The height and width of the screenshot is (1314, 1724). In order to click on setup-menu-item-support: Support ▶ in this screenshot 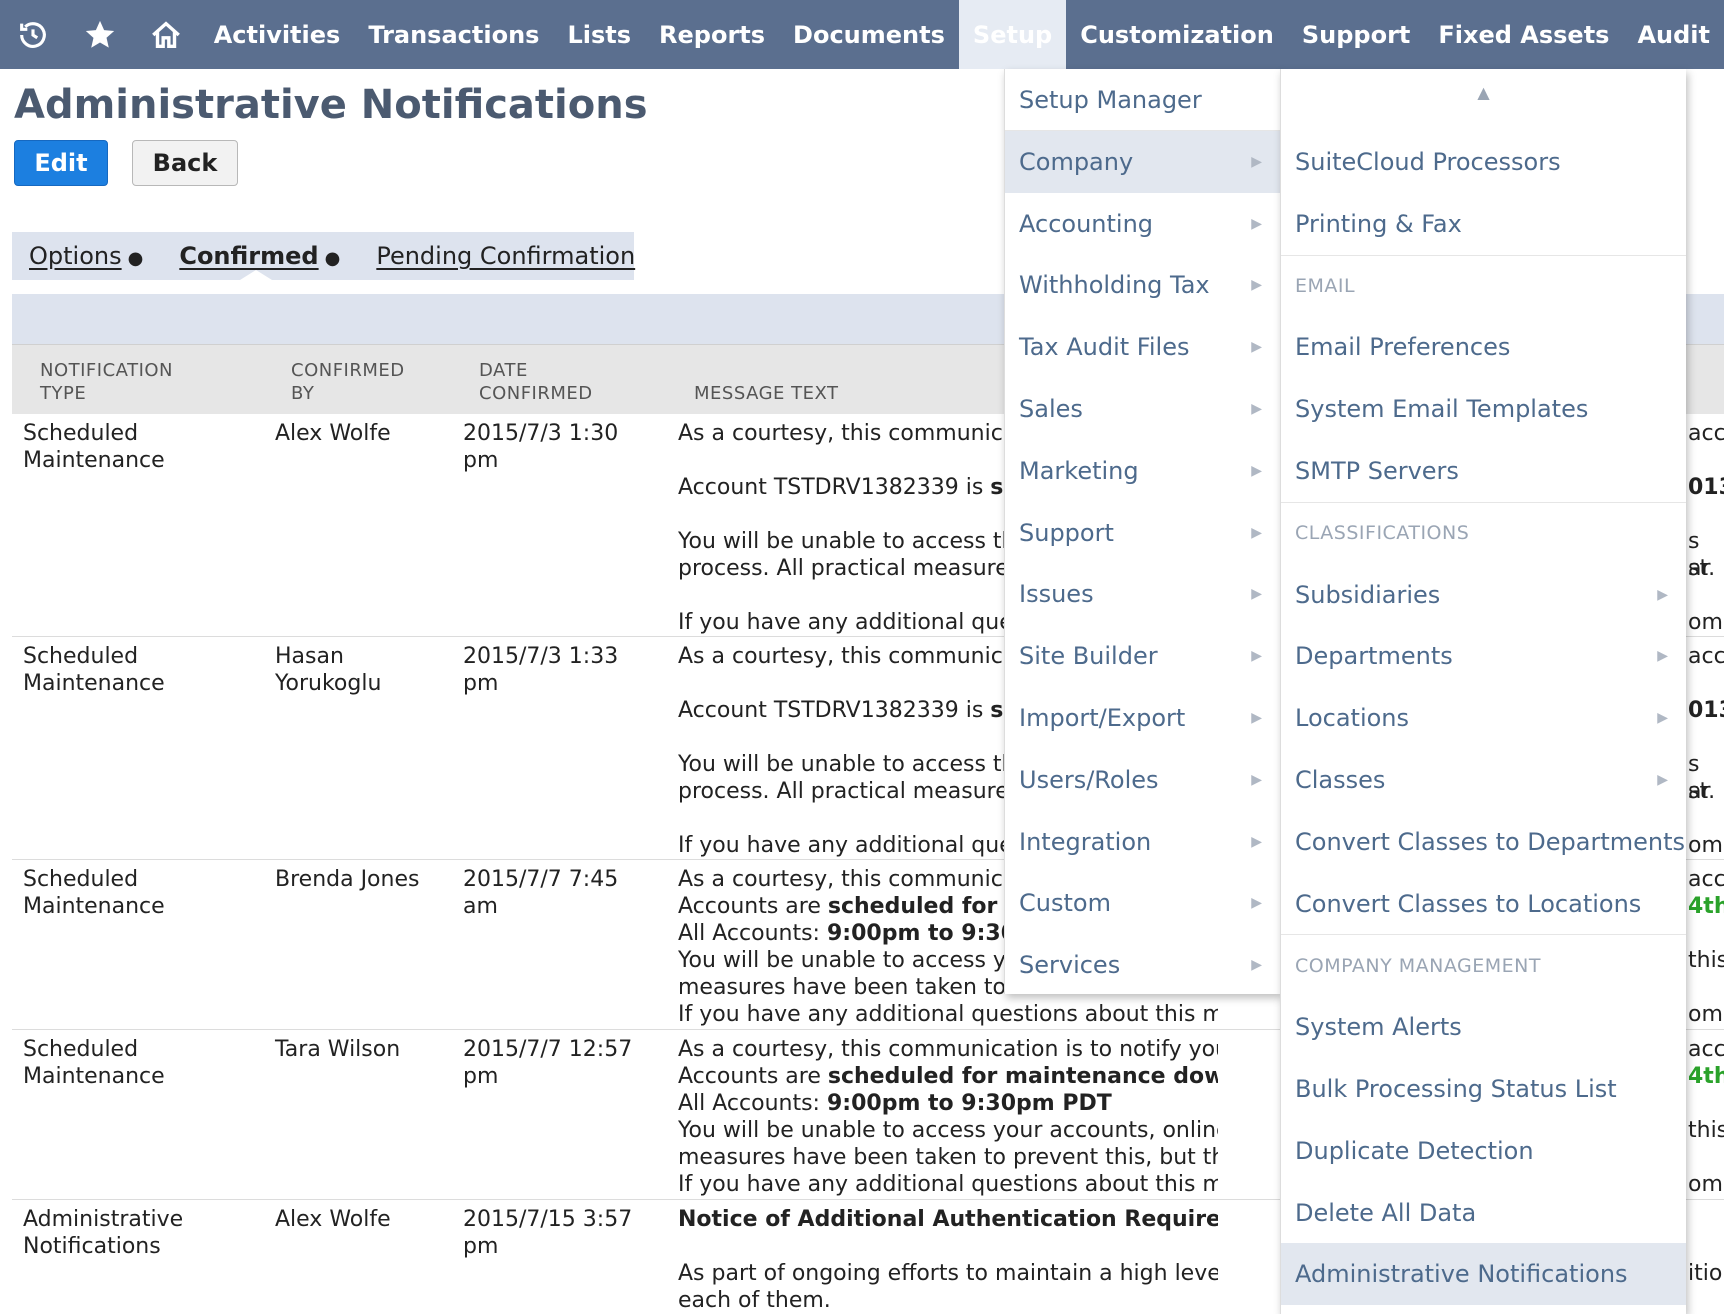, I will do `click(1142, 533)`.